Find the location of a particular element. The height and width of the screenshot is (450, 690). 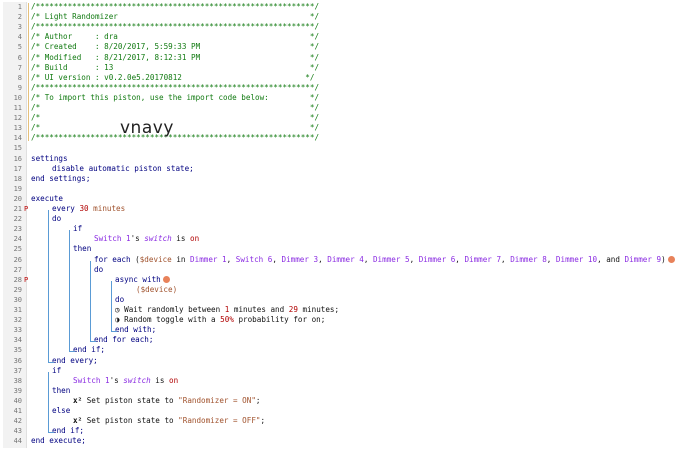

line-number: 41 is located at coordinates (17, 411).